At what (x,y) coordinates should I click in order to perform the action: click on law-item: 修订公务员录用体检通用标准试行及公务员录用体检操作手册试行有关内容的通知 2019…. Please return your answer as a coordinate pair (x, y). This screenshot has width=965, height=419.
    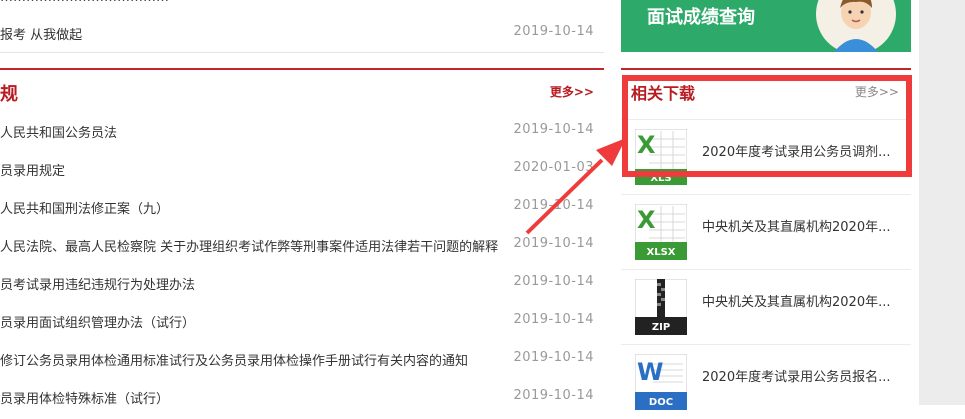
    Looking at the image, I should click on (302, 358).